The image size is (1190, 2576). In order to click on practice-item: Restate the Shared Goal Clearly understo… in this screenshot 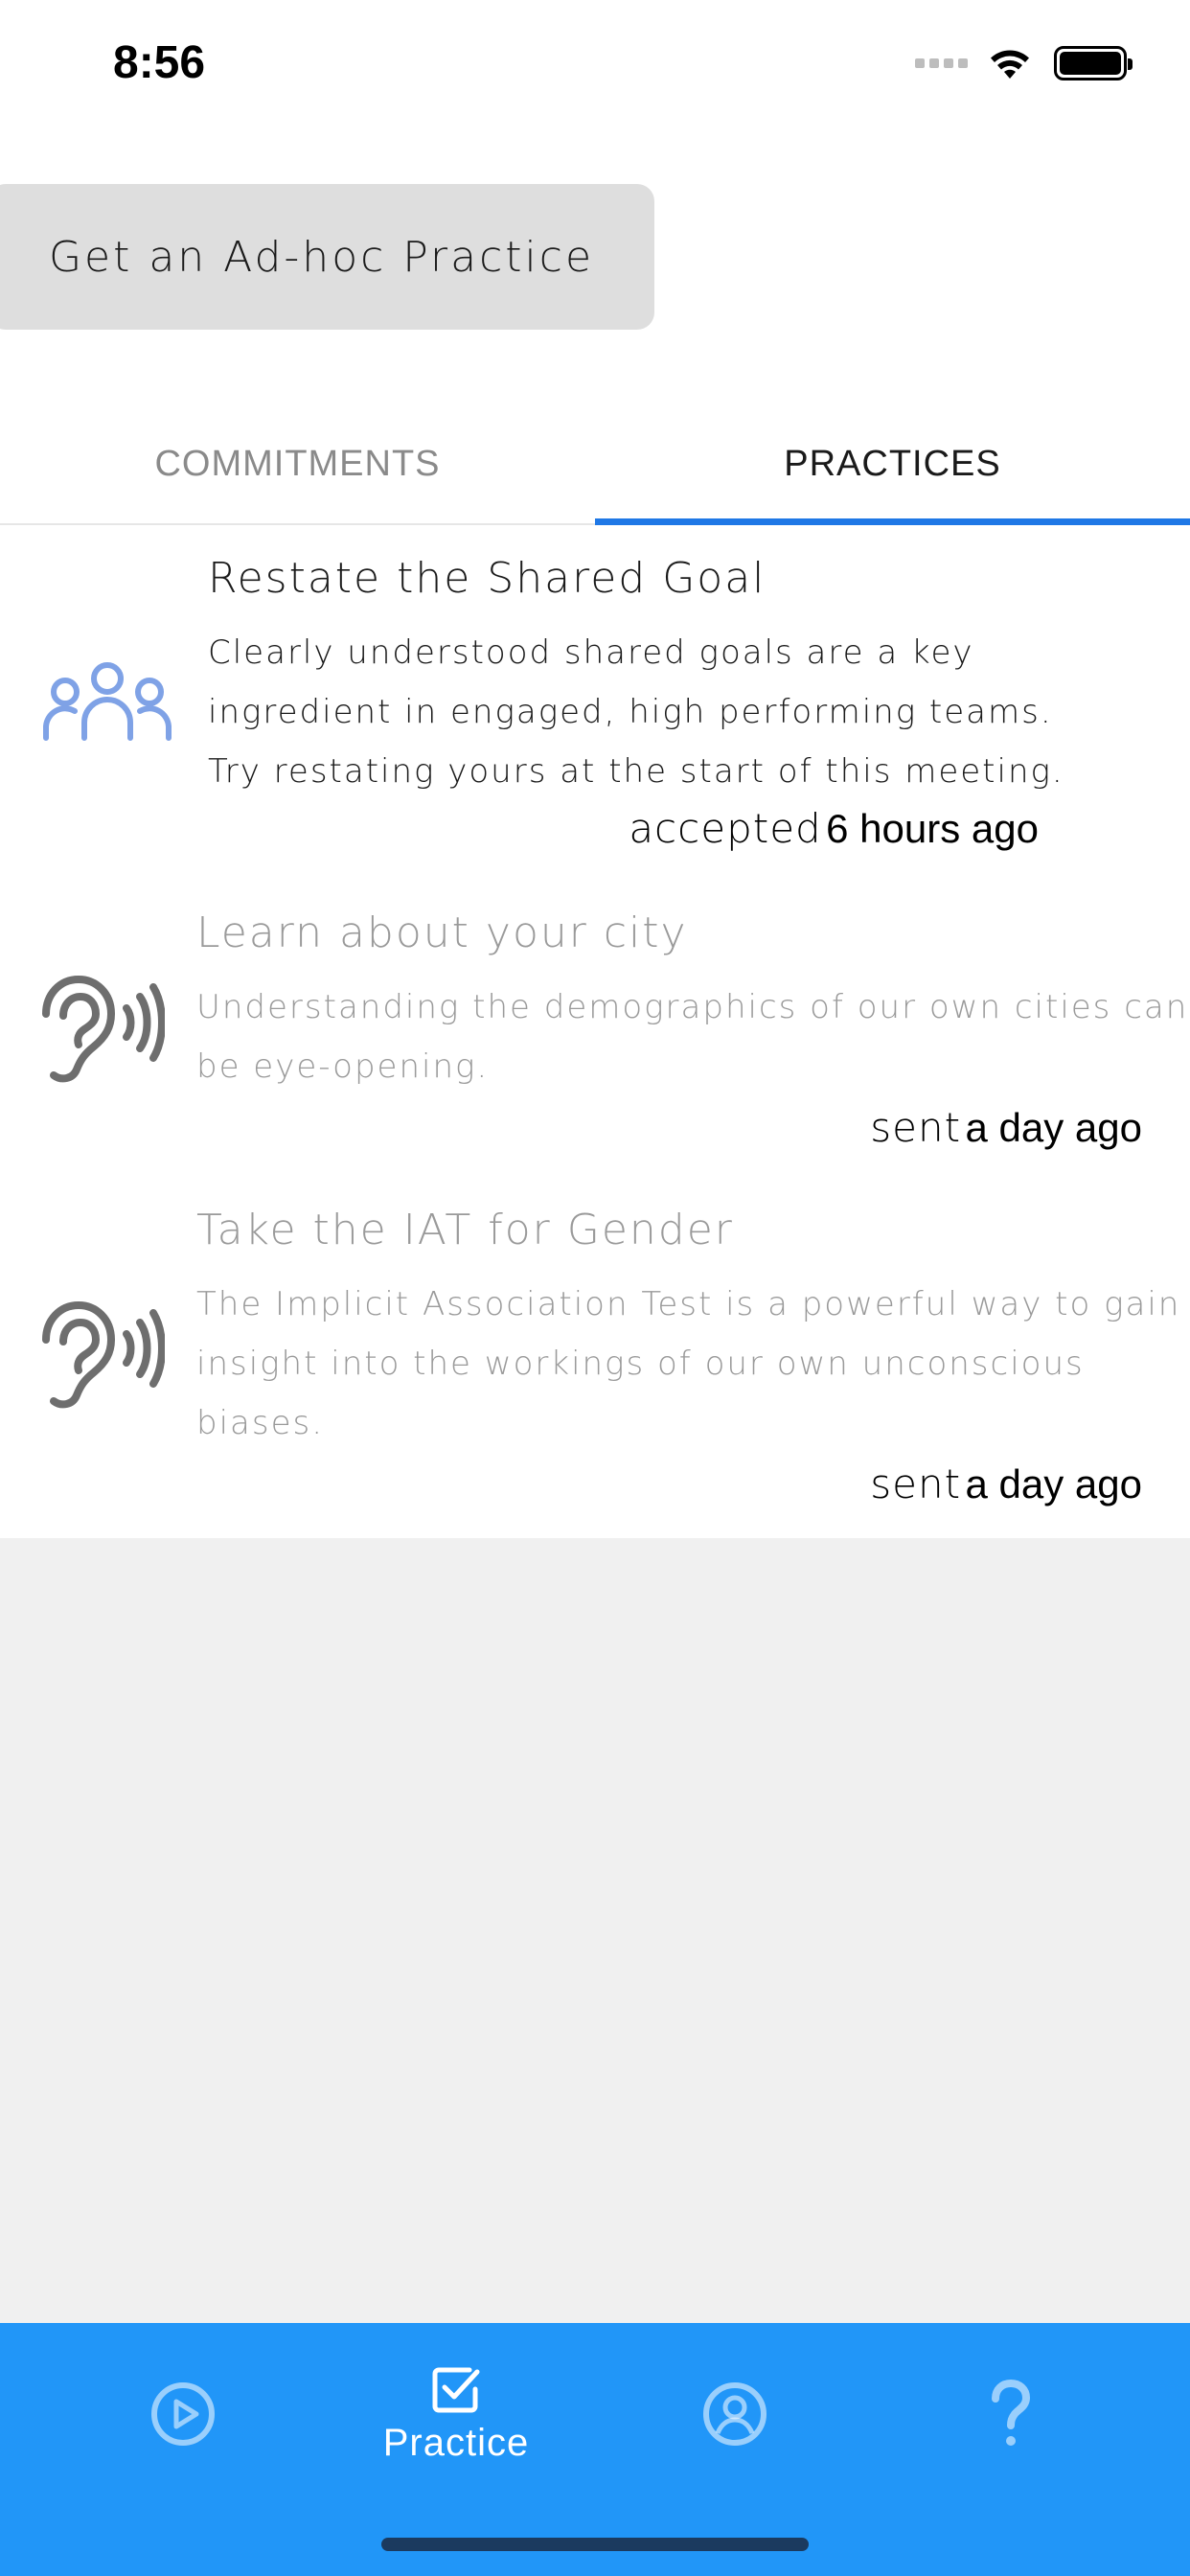, I will do `click(595, 699)`.